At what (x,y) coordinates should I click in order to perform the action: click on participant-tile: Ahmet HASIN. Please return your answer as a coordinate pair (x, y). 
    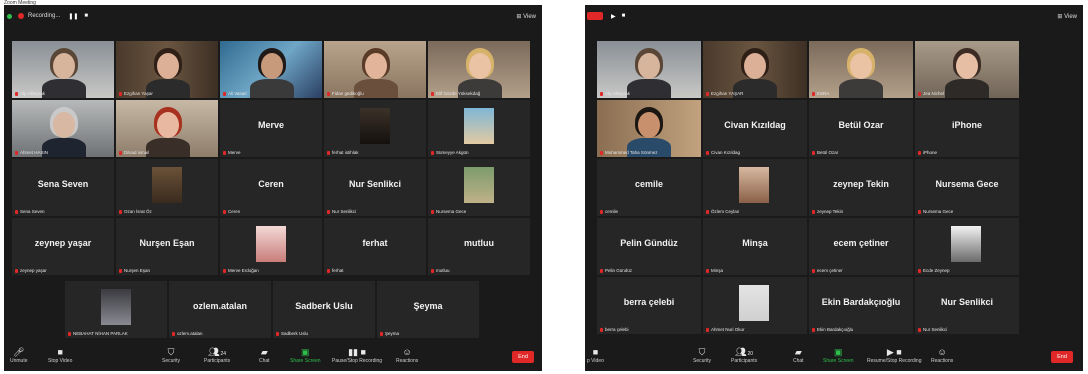
    Looking at the image, I should click on (63, 128).